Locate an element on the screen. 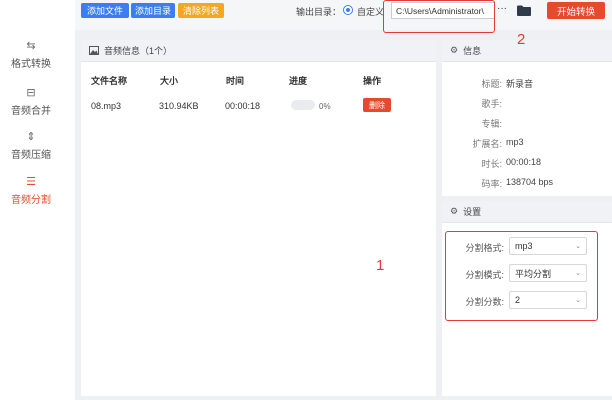 Image resolution: width=612 pixels, height=400 pixels. col-header-progress: 进度 is located at coordinates (298, 81).